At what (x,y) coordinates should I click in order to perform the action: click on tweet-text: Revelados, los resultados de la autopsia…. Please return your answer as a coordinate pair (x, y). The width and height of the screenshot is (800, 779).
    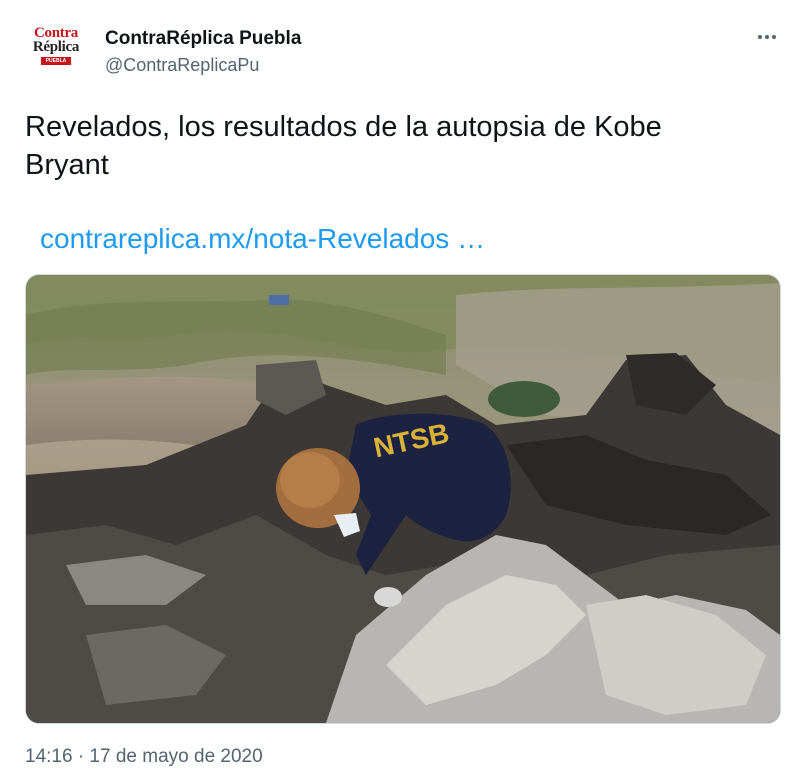
    Looking at the image, I should click on (343, 146).